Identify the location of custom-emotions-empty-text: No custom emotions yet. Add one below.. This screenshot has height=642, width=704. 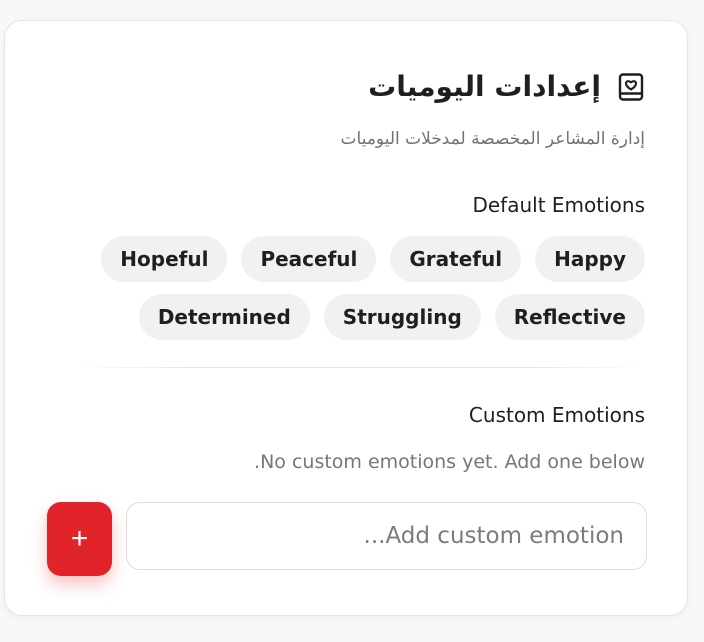
(449, 462).